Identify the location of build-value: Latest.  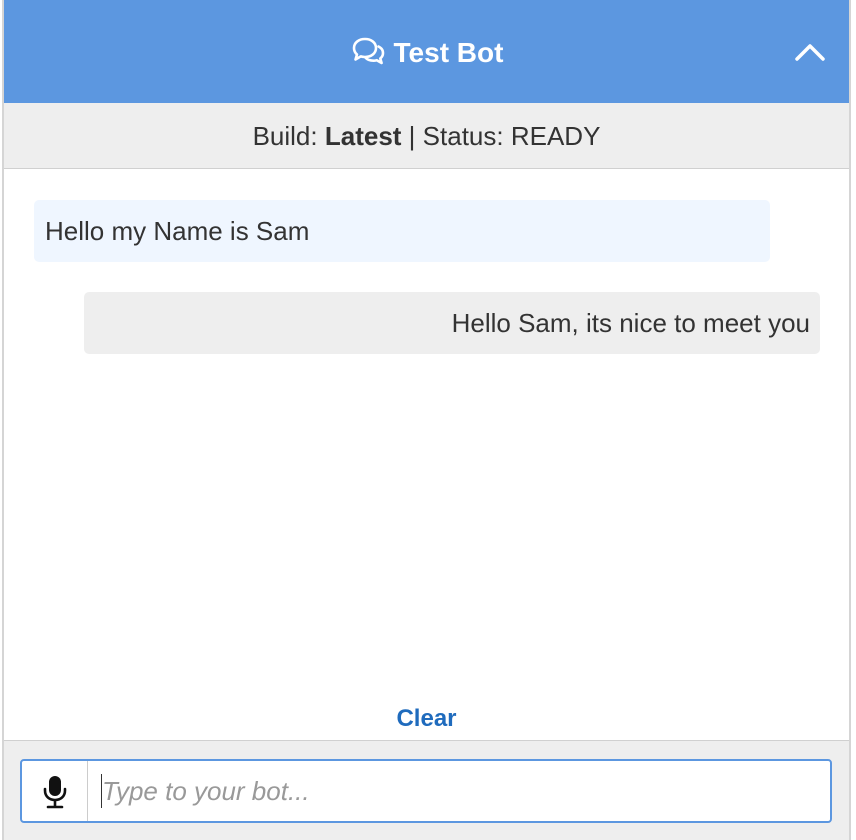
(363, 136).